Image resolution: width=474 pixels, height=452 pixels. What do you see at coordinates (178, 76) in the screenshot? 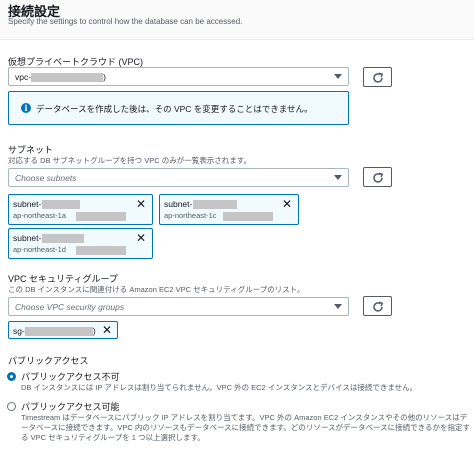
I see `vpc-select: vpc-)` at bounding box center [178, 76].